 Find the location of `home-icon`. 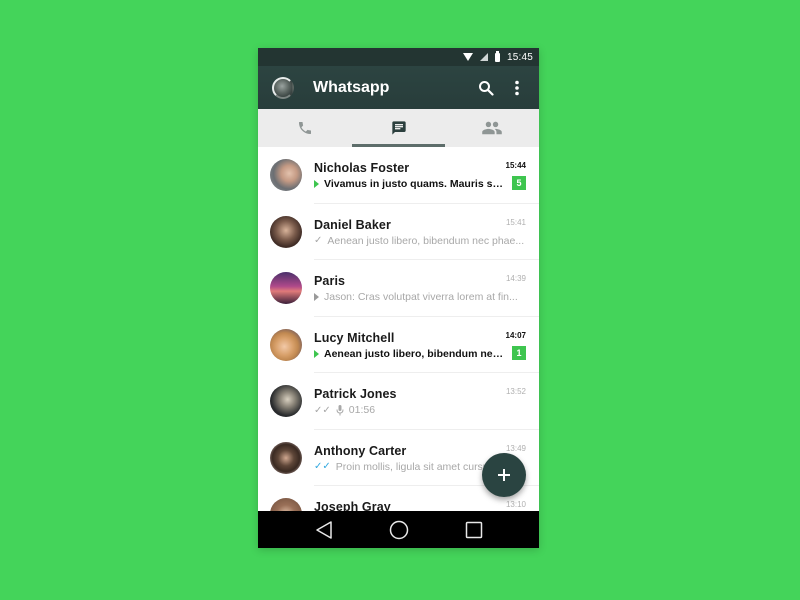

home-icon is located at coordinates (398, 529).